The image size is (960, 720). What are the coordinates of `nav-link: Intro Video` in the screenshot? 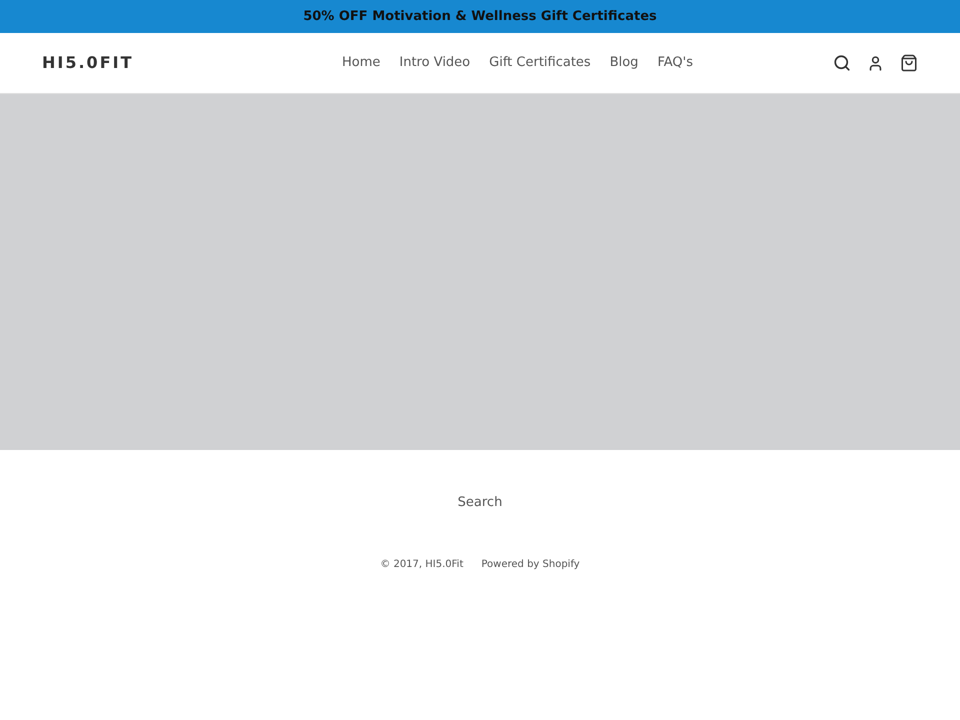 It's located at (434, 63).